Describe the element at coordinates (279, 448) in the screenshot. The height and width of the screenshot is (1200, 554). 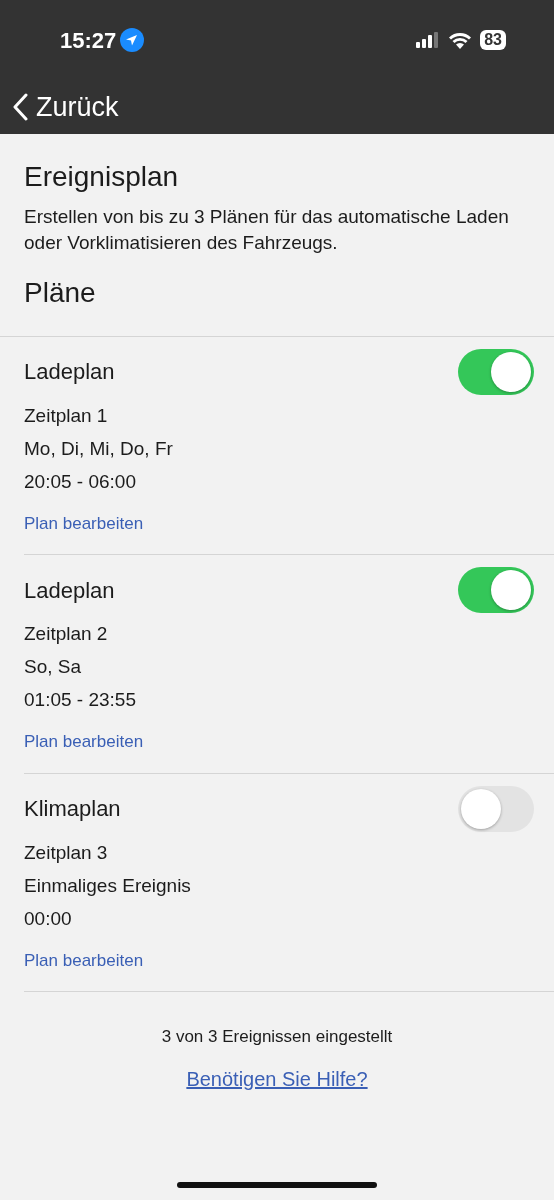
I see `plan-days: Mo, Di, Mi, Do, Fr` at that location.